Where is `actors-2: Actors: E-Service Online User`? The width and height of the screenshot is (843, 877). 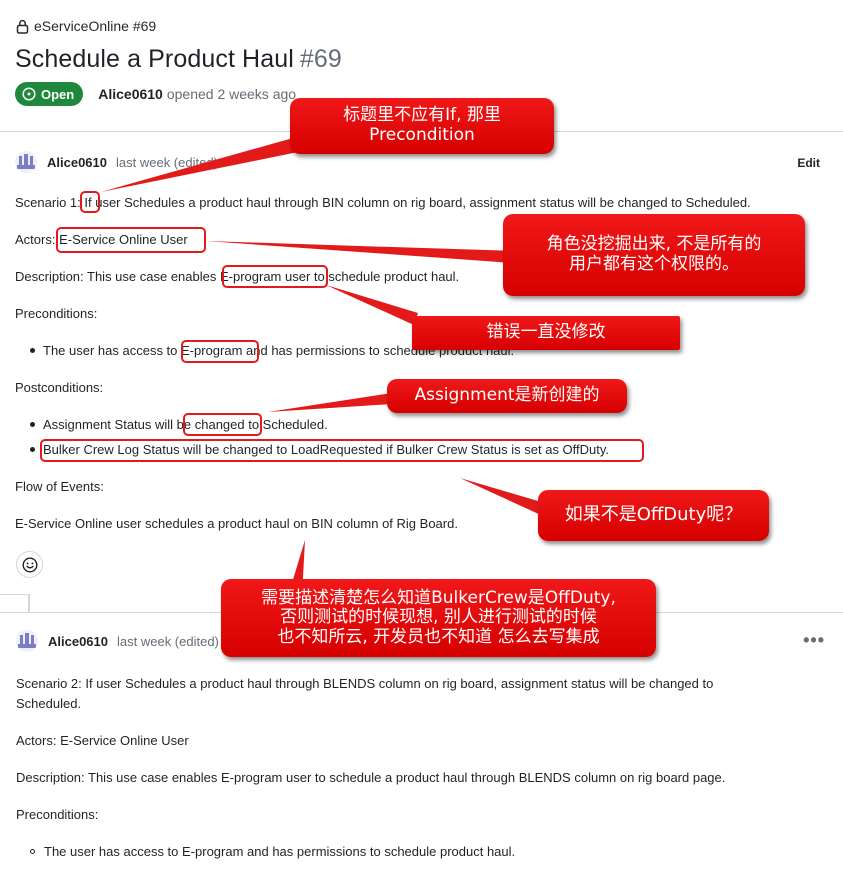 actors-2: Actors: E-Service Online User is located at coordinates (102, 740).